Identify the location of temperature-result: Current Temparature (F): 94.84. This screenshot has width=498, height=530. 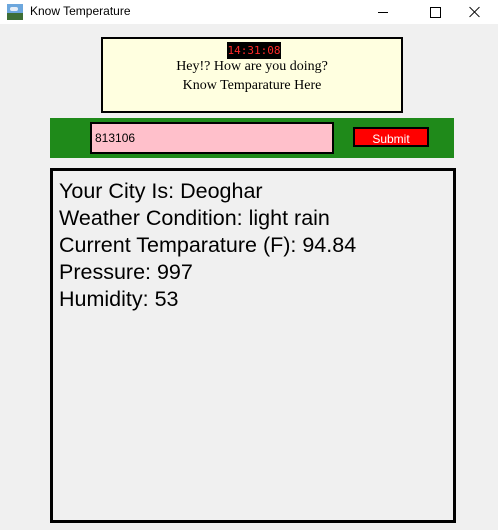
(208, 245).